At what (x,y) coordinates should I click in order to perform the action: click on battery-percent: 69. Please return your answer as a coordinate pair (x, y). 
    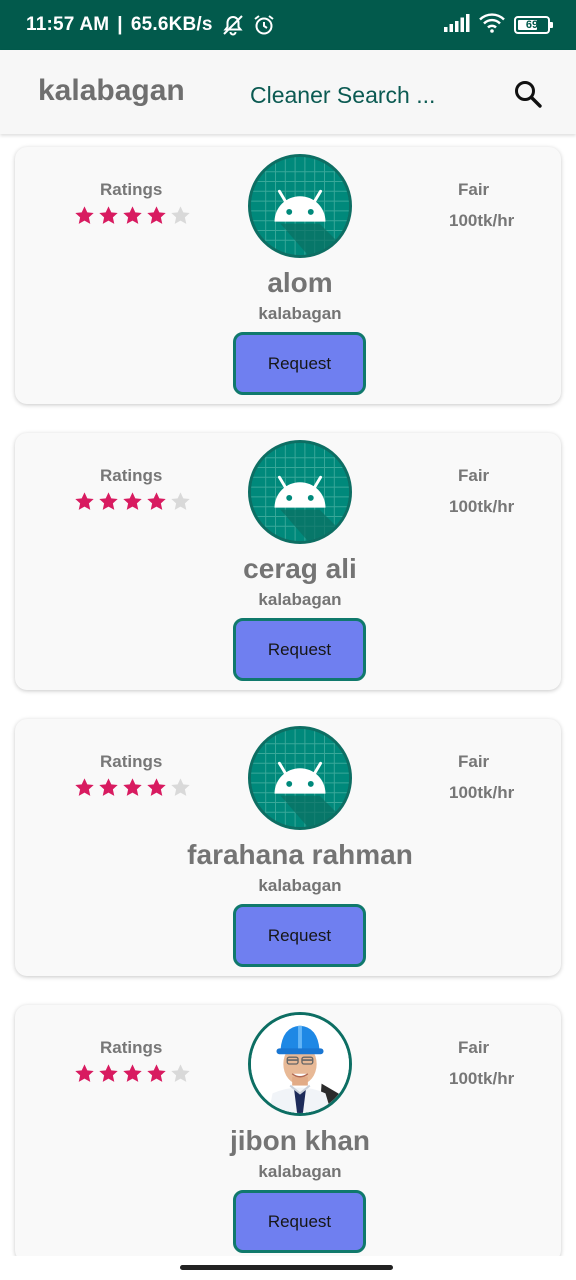
    Looking at the image, I should click on (532, 25).